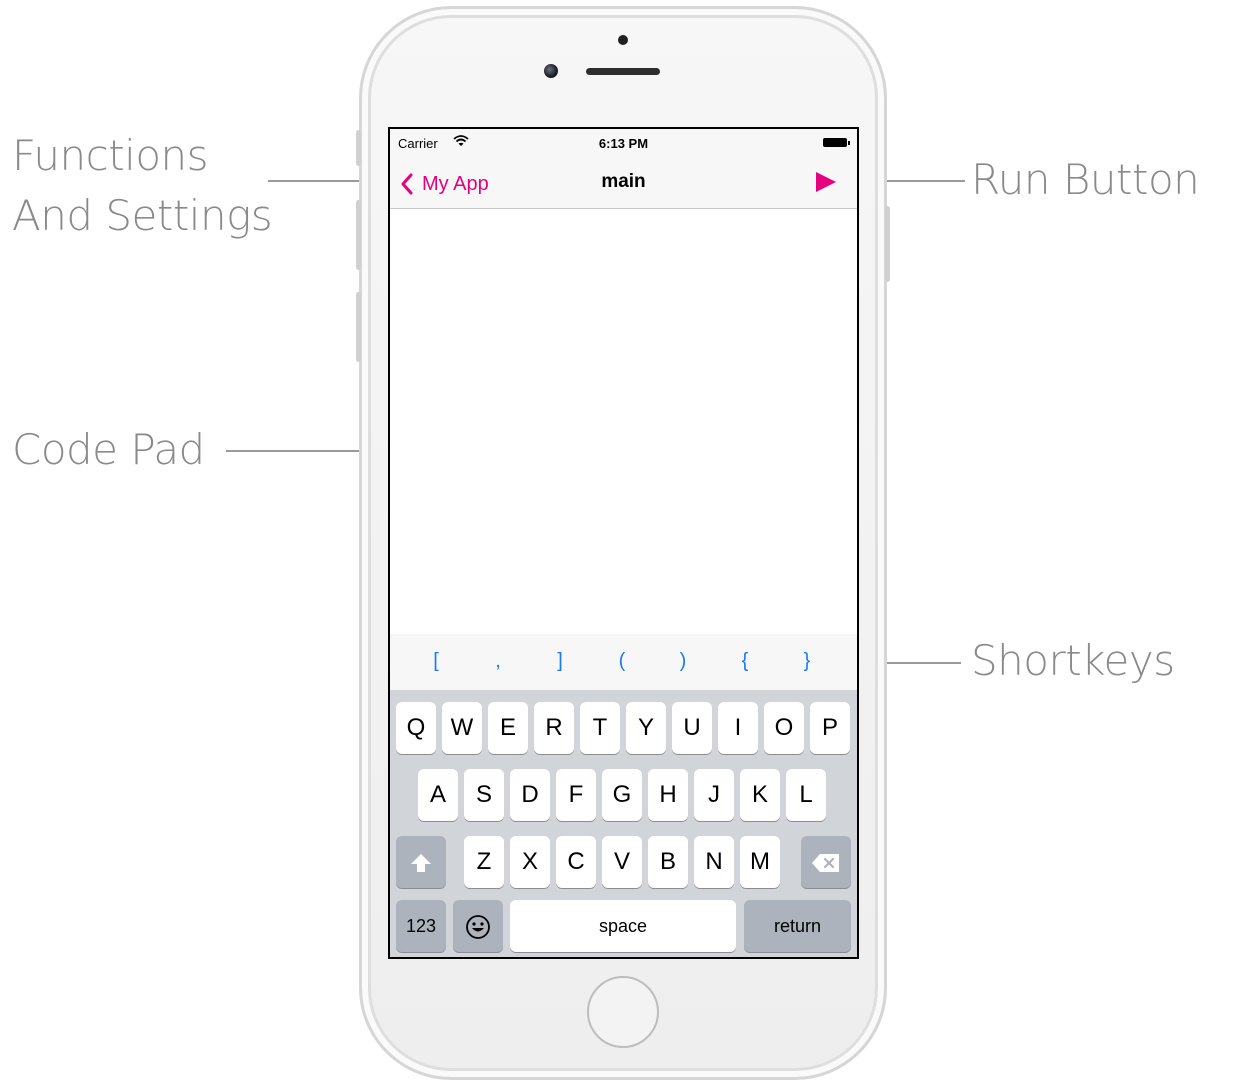 This screenshot has height=1086, width=1246. I want to click on mute-switch, so click(358, 148).